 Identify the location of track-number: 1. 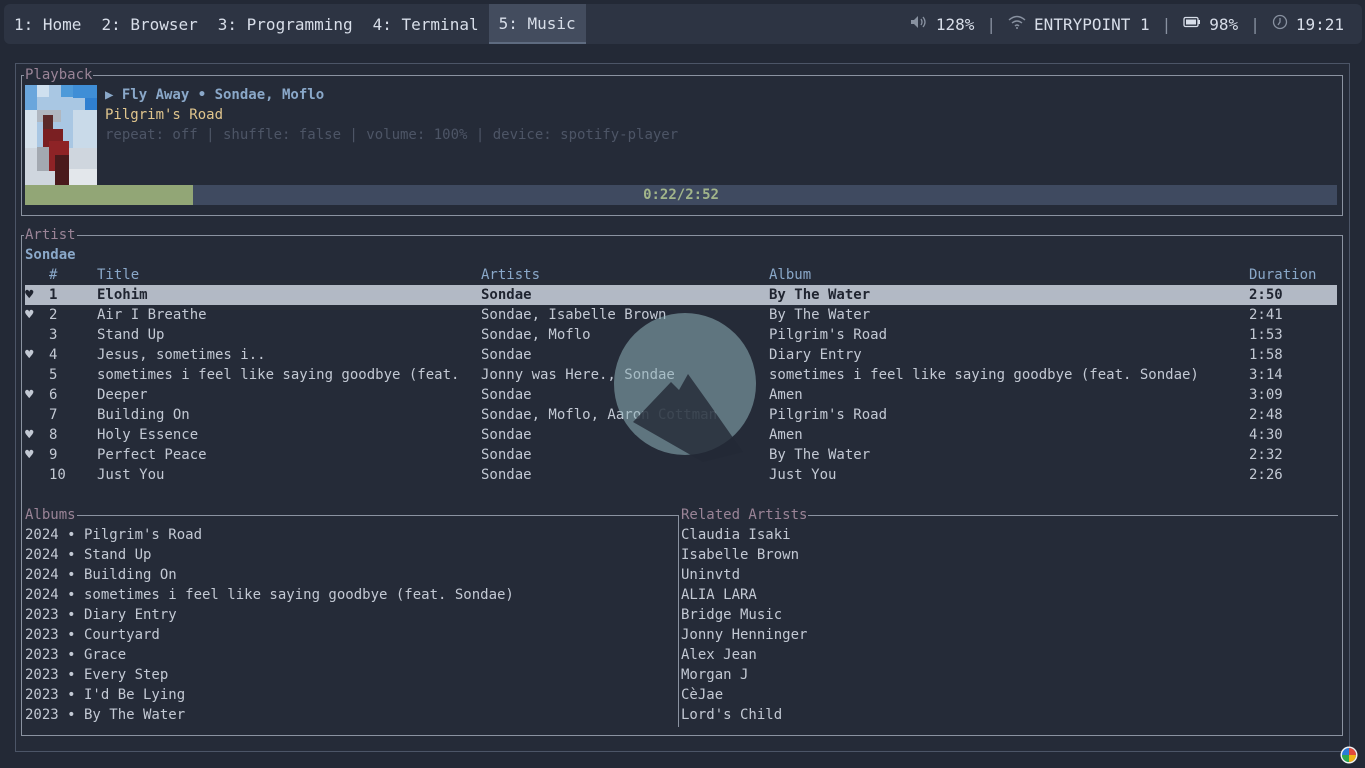
(53, 295).